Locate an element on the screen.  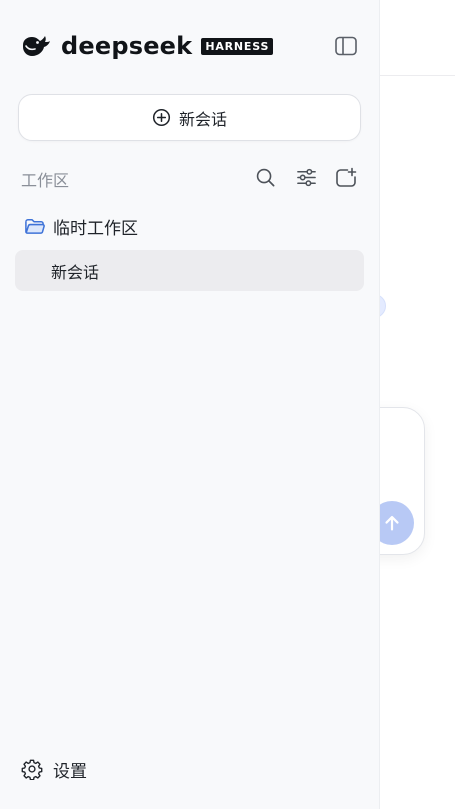
arrow-up-icon is located at coordinates (392, 523).